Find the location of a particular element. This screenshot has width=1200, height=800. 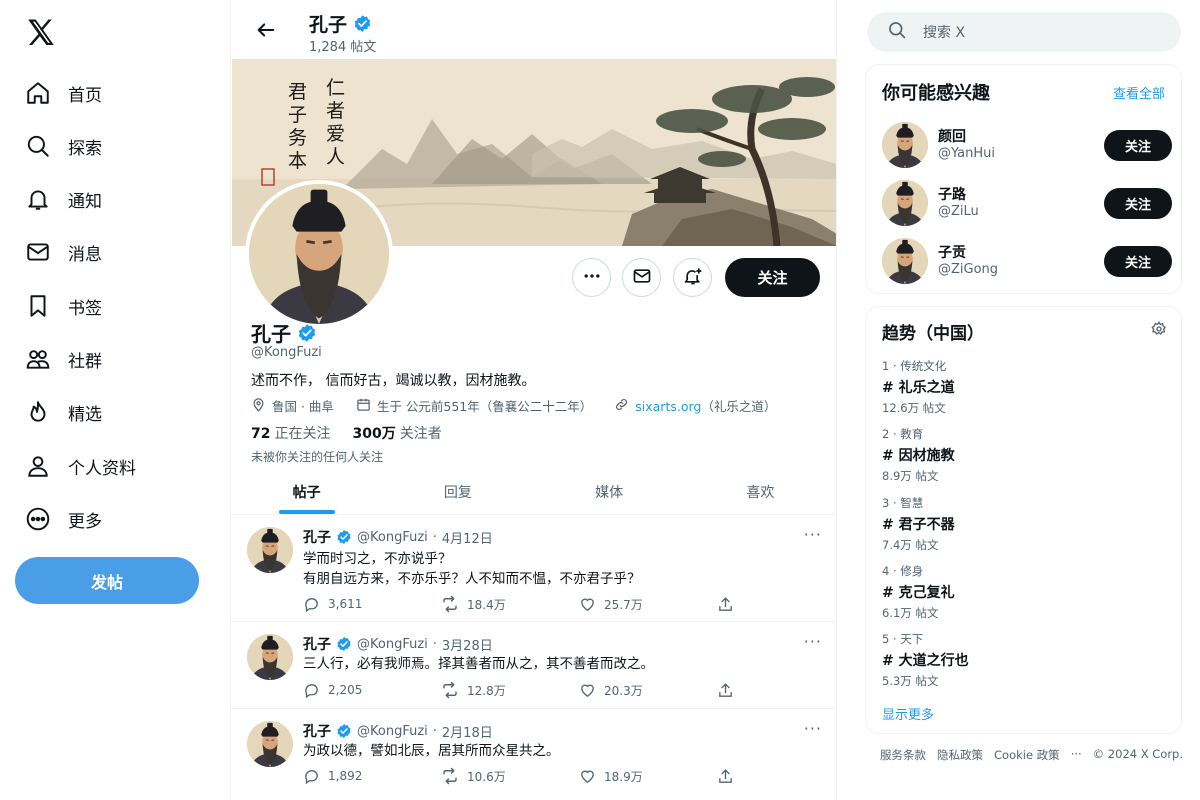

tab-replies: 回复 is located at coordinates (457, 492).